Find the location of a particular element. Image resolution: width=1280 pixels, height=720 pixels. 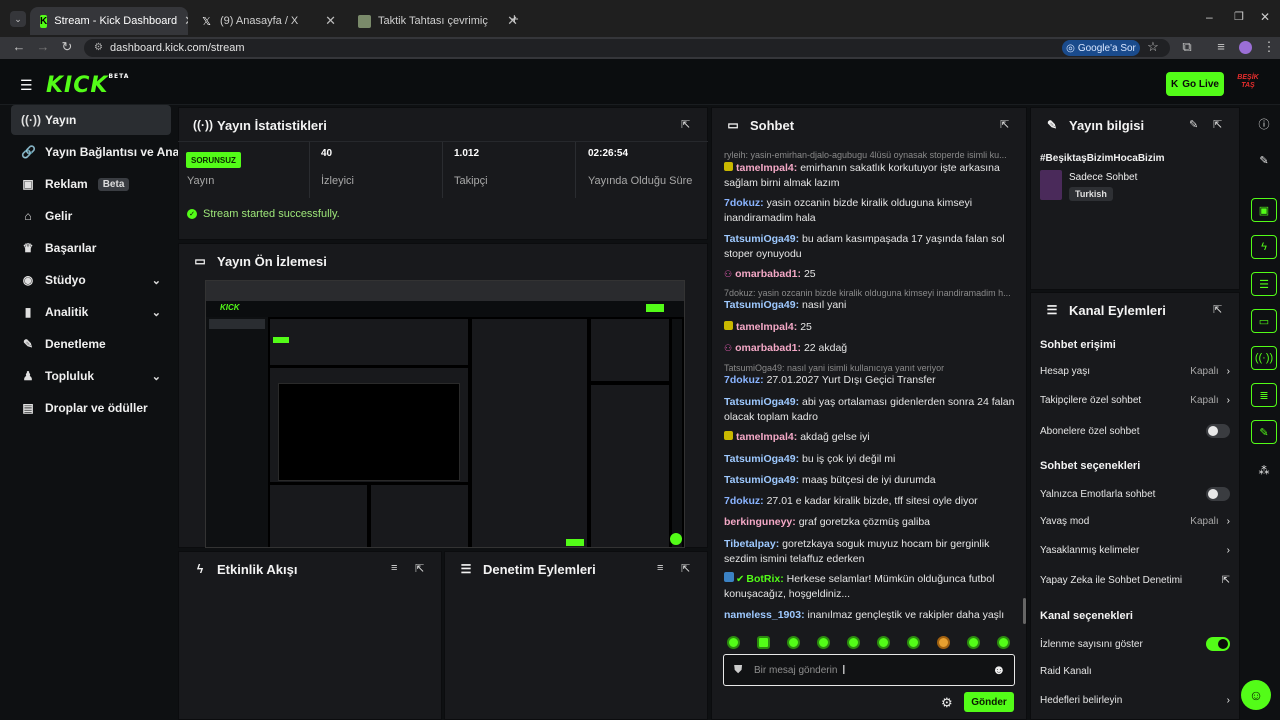

chat-settings-icon: ⚙ is located at coordinates (947, 703).